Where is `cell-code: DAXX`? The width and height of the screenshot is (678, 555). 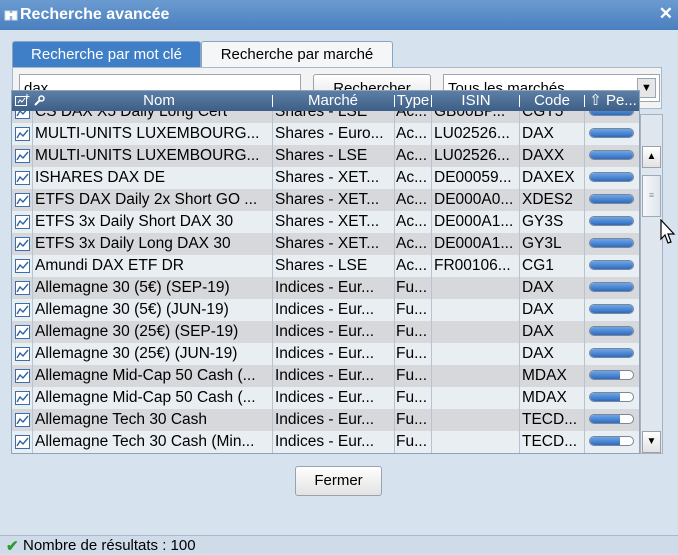 cell-code: DAXX is located at coordinates (543, 155).